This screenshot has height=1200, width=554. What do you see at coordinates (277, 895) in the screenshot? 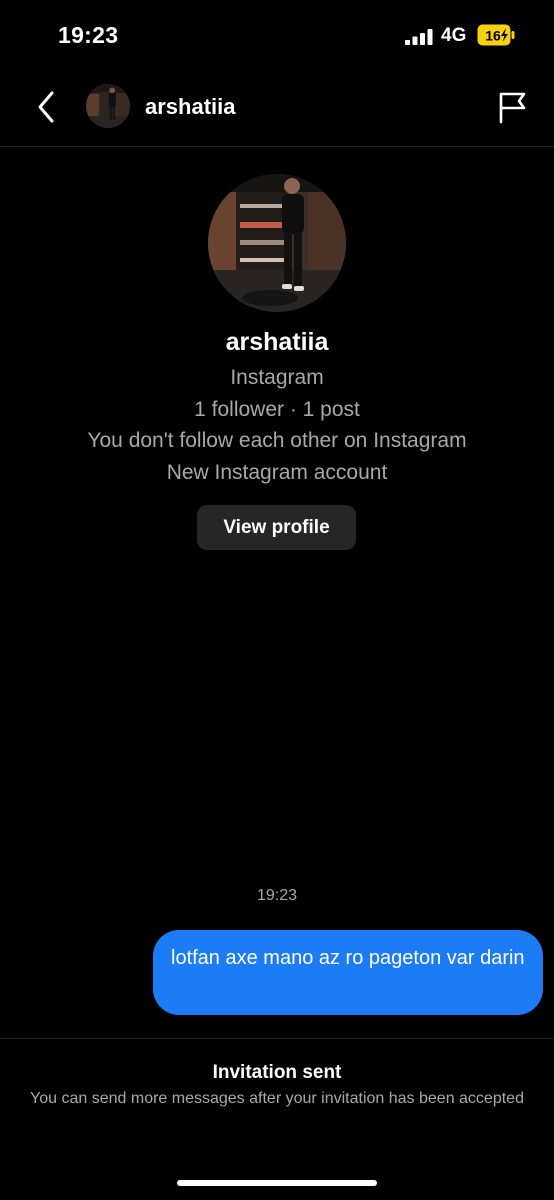
I see `message-timestamp: 19:23` at bounding box center [277, 895].